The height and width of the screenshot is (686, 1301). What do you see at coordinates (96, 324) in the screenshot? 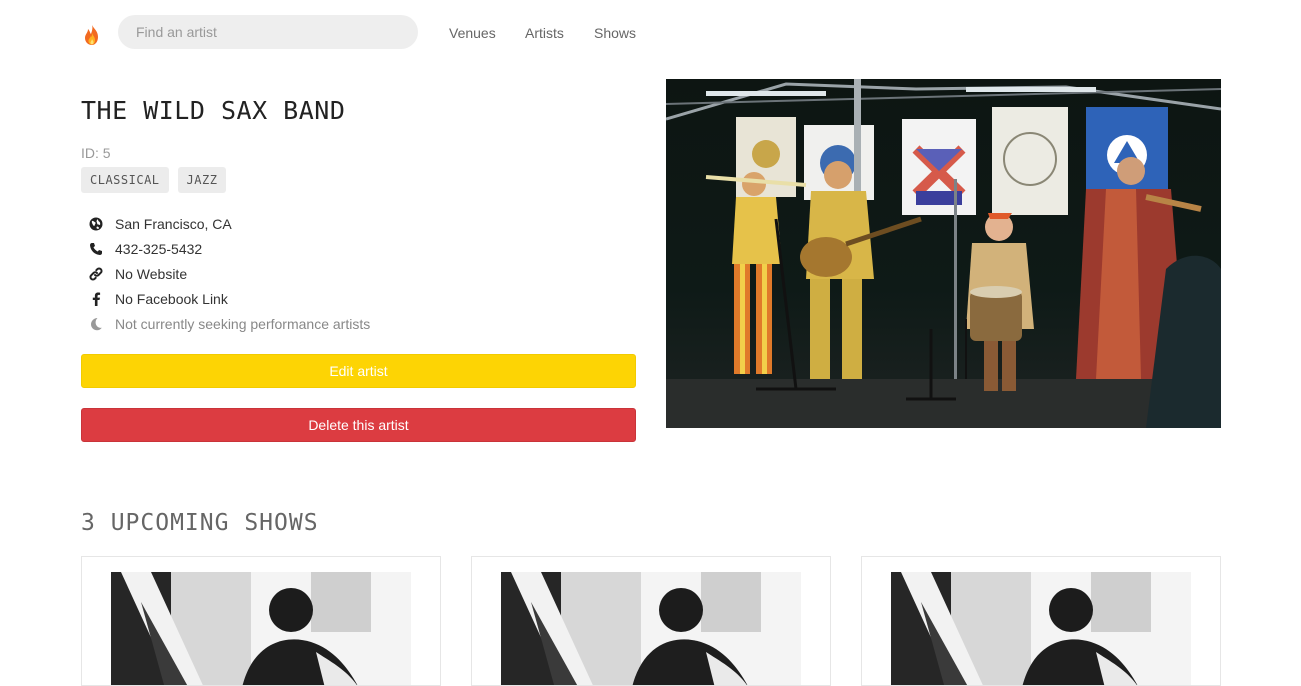
I see `moon-icon` at bounding box center [96, 324].